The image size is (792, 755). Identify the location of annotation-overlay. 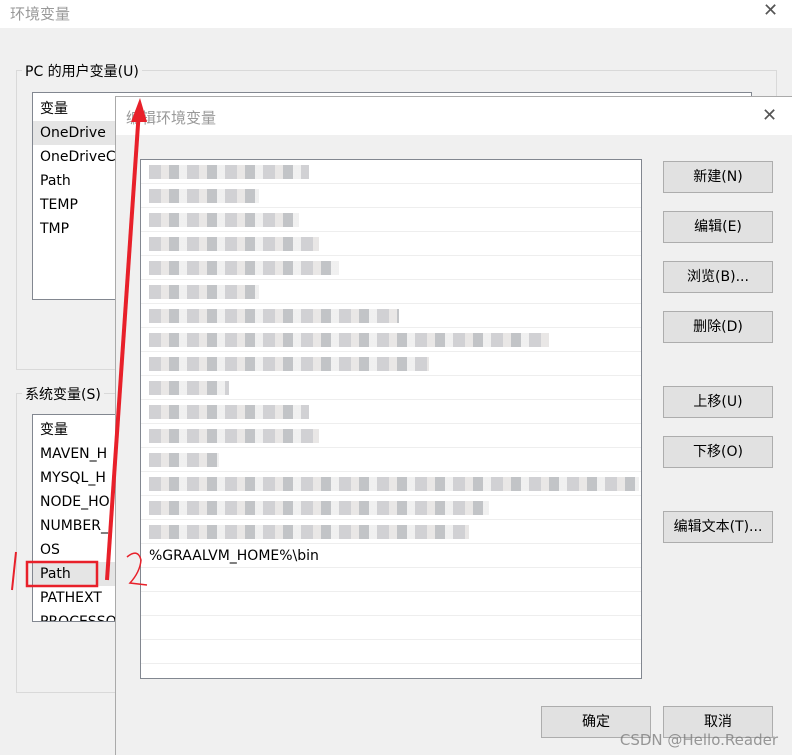
(79, 344).